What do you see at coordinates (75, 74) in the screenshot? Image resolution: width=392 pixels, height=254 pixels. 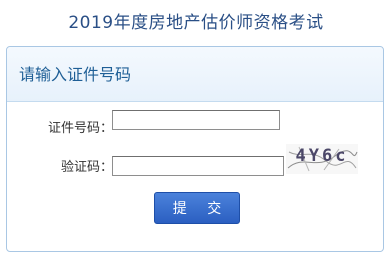 I see `panel-title: 请输入证件号码` at bounding box center [75, 74].